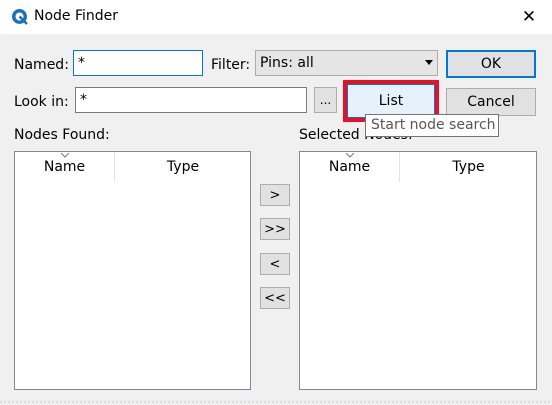 This screenshot has height=405, width=552. What do you see at coordinates (20, 17) in the screenshot?
I see `quartus-app-icon` at bounding box center [20, 17].